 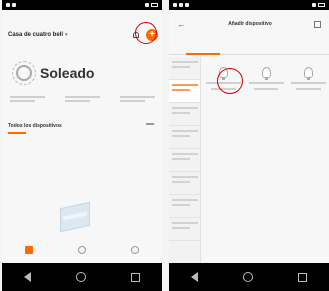 I want to click on category-sidebar, so click(x=185, y=160).